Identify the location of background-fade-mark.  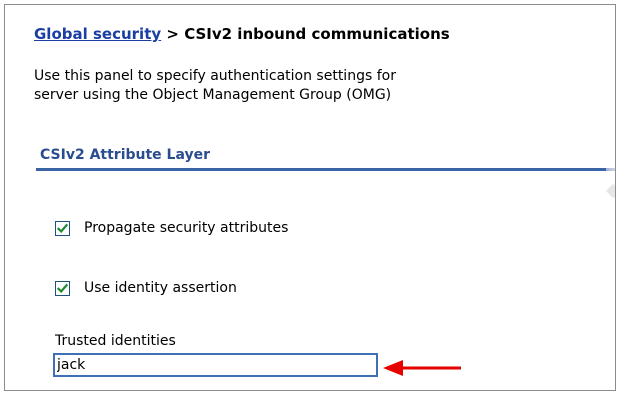
(610, 191).